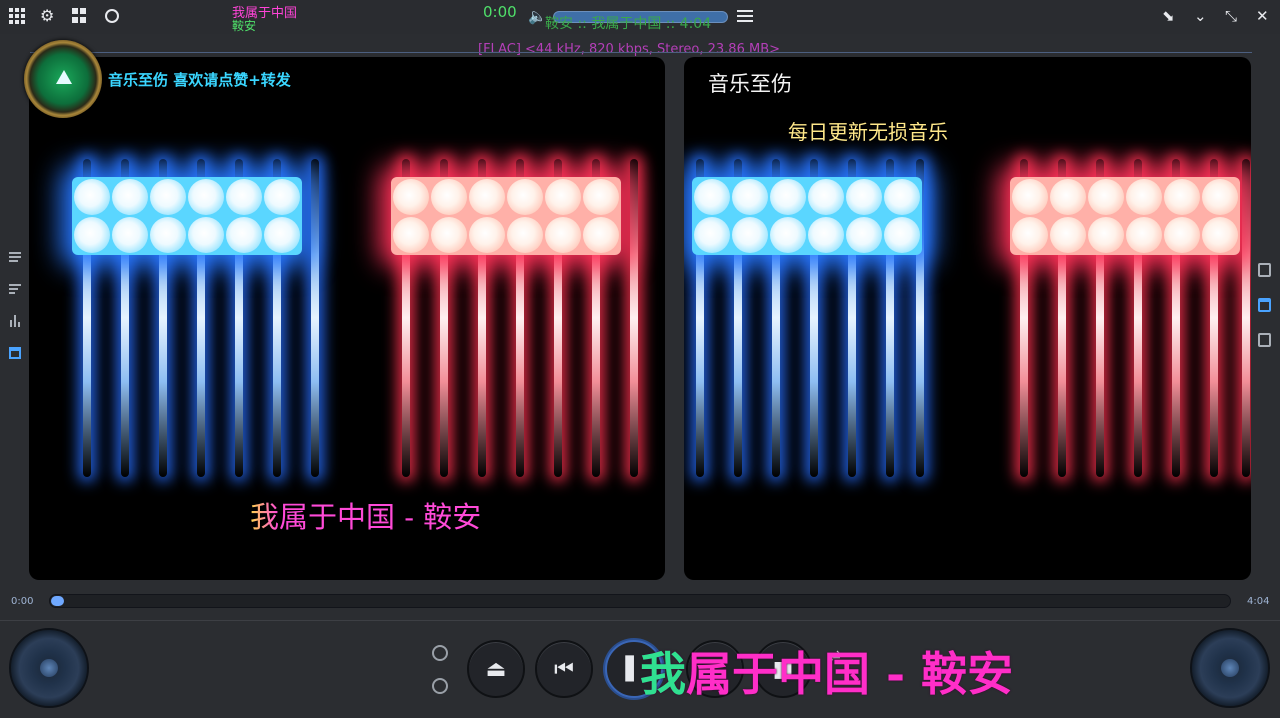  Describe the element at coordinates (57, 601) in the screenshot. I see `seek-handle` at that location.